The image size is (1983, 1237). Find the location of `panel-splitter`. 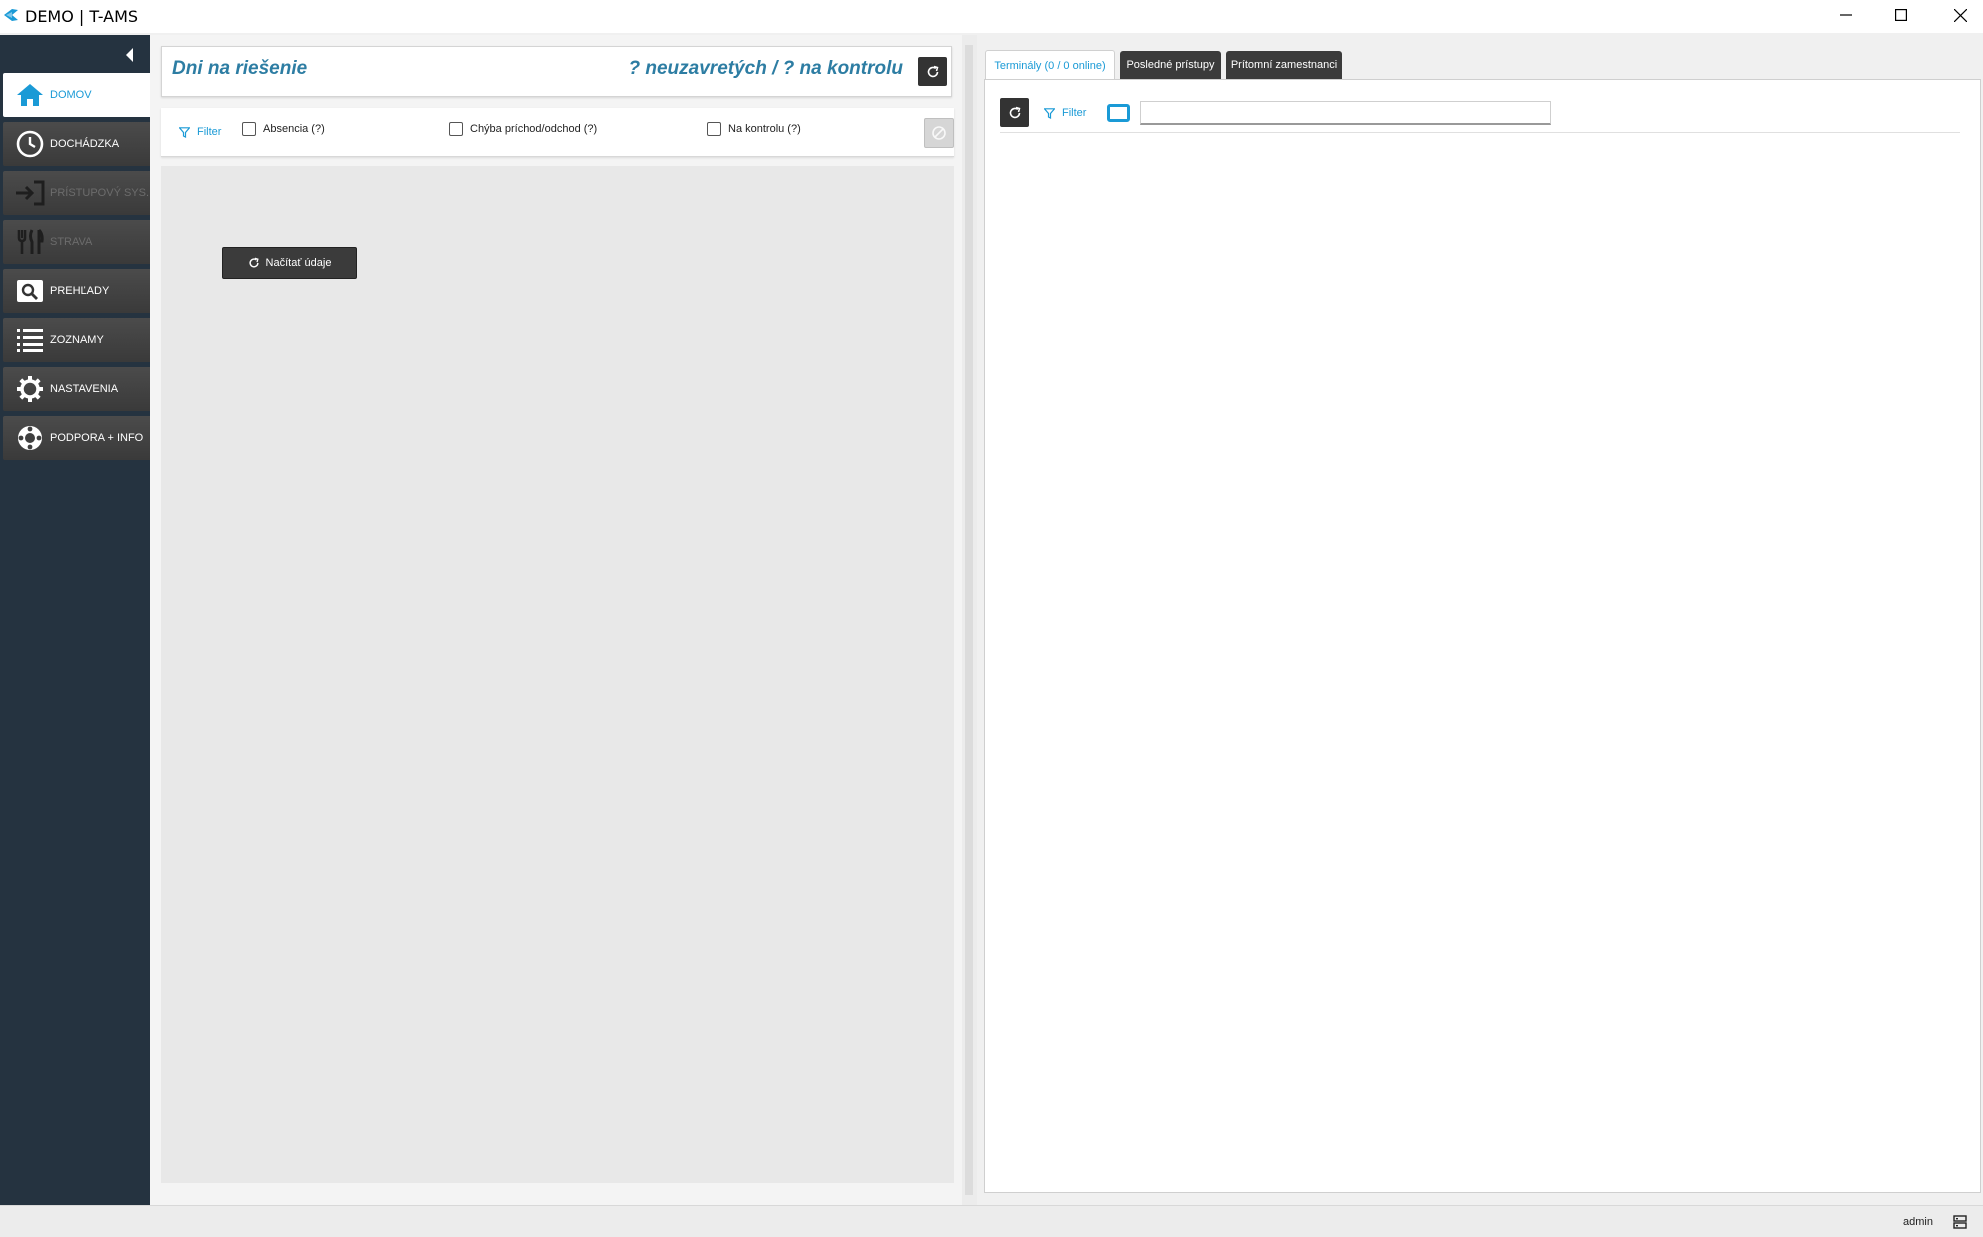

panel-splitter is located at coordinates (969, 620).